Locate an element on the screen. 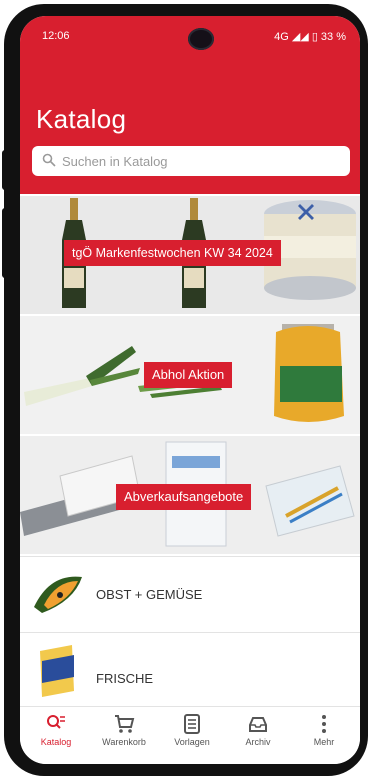 Image resolution: width=372 pixels, height=780 pixels. nav-label: Warenkorb is located at coordinates (124, 742).